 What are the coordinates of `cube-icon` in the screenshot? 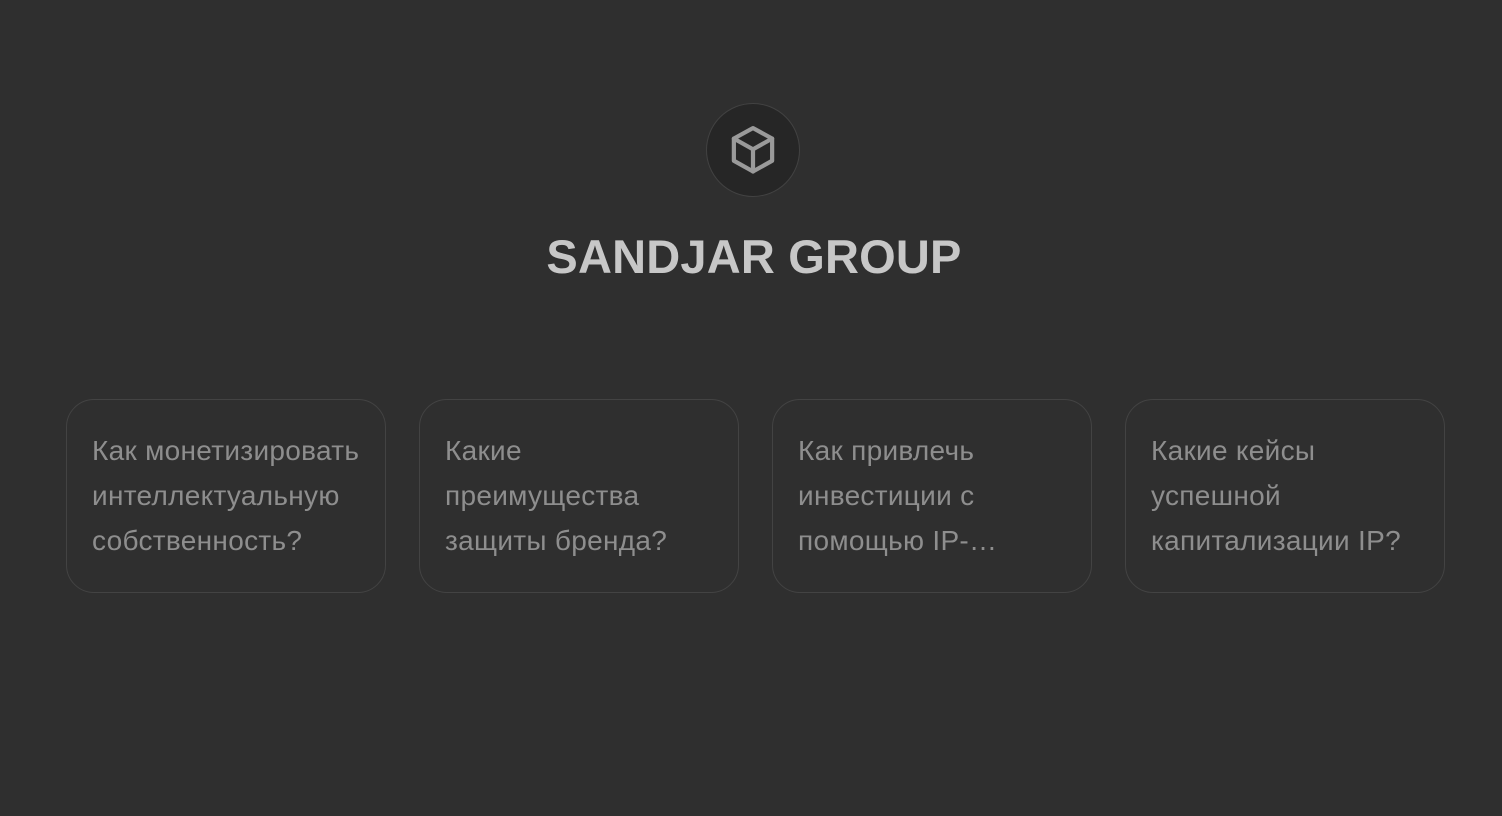 It's located at (753, 149).